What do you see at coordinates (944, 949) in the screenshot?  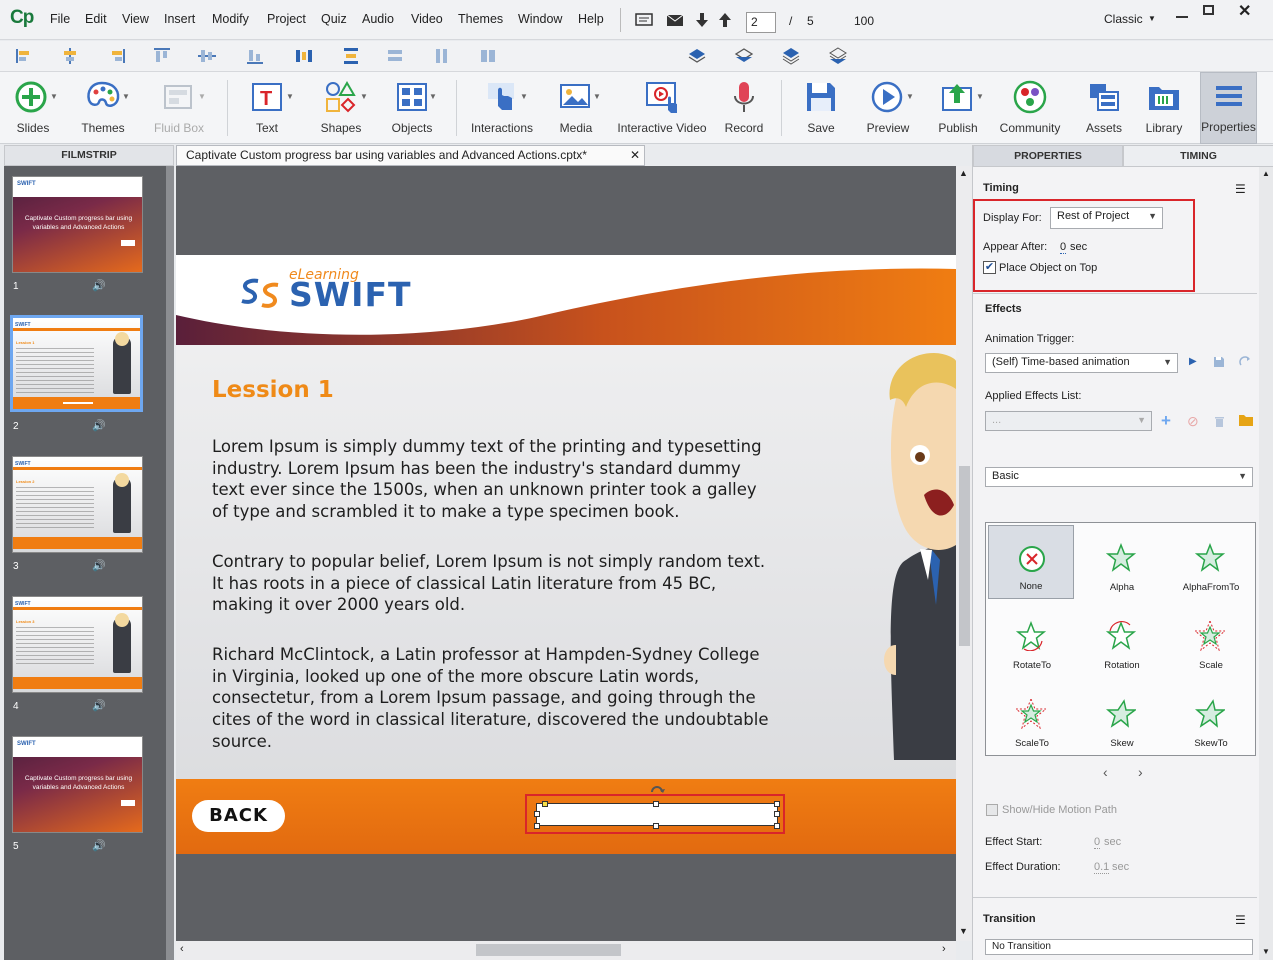 I see `scroll-right-icon: ›` at bounding box center [944, 949].